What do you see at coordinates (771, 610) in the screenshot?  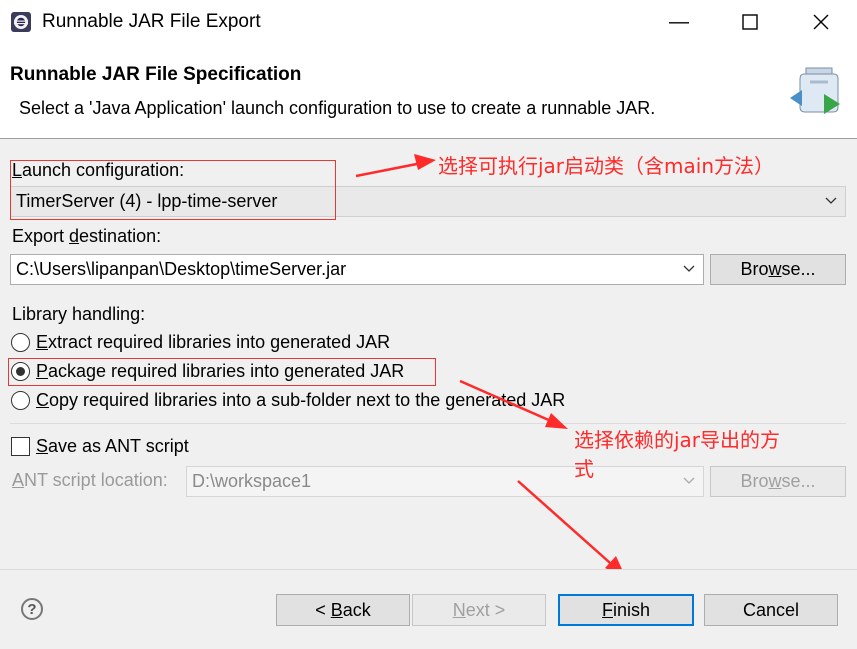 I see `cancel-button: Cancel` at bounding box center [771, 610].